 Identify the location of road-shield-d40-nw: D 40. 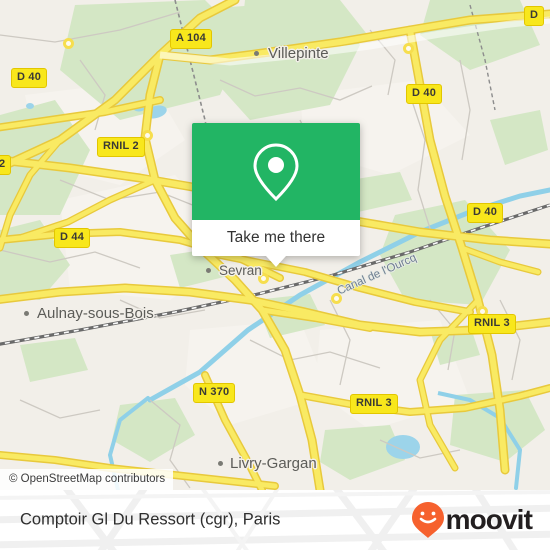
(29, 78).